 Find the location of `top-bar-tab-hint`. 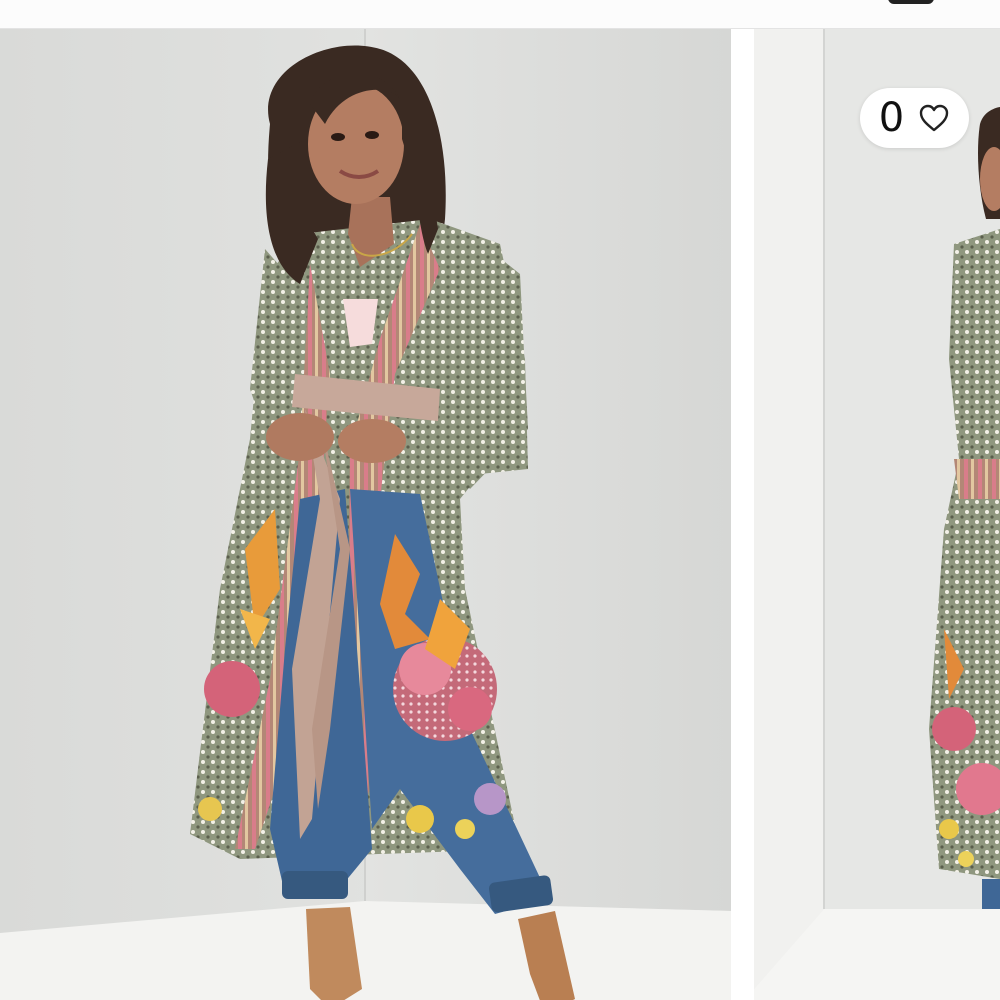

top-bar-tab-hint is located at coordinates (911, 2).